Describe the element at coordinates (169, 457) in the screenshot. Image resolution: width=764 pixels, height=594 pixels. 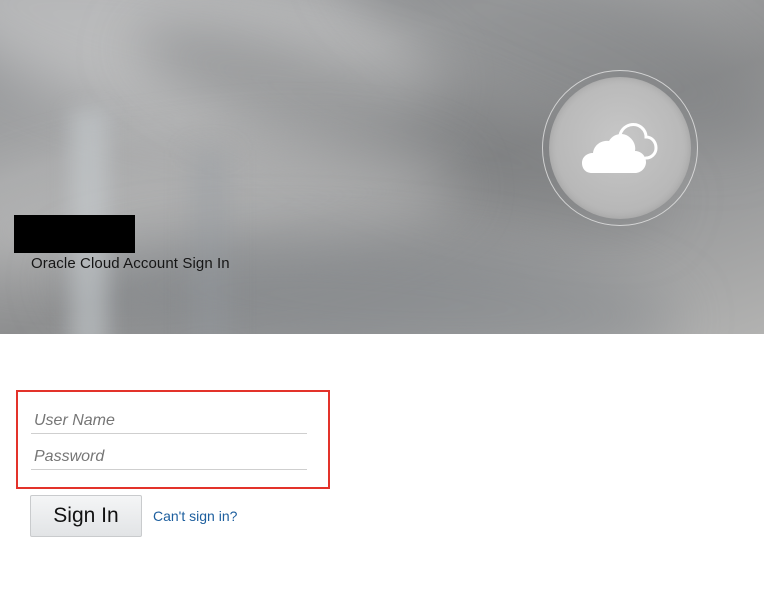
I see `password-input` at that location.